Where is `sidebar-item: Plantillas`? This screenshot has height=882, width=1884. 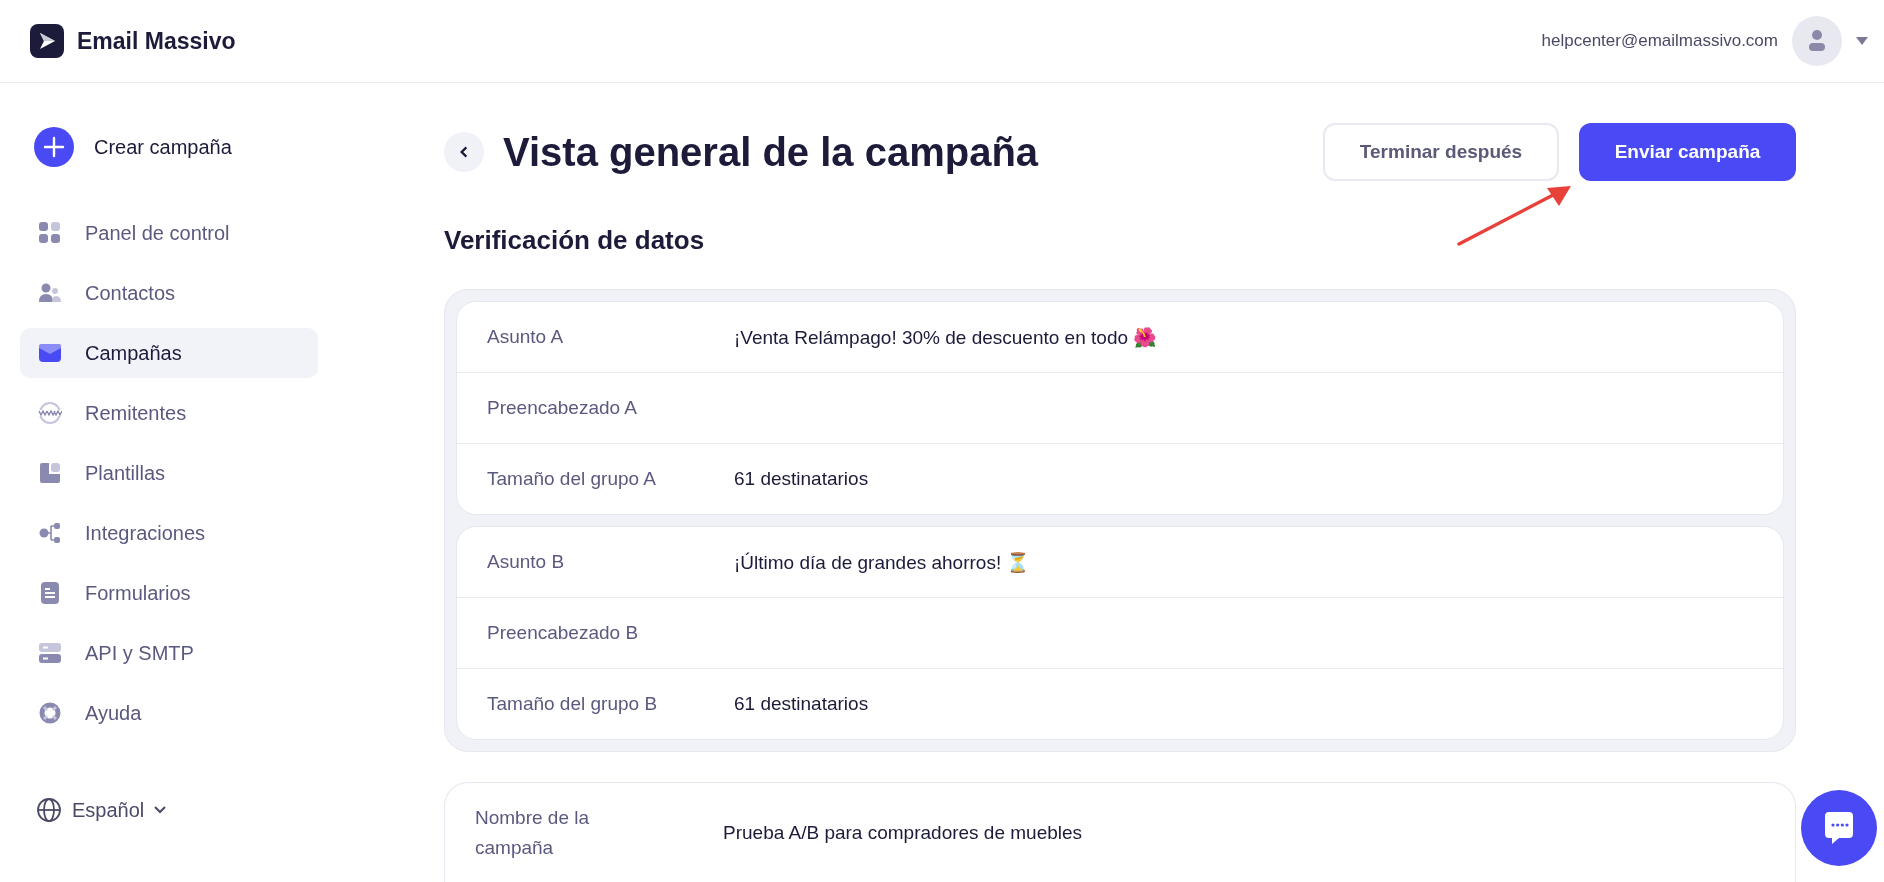
sidebar-item: Plantillas is located at coordinates (169, 473).